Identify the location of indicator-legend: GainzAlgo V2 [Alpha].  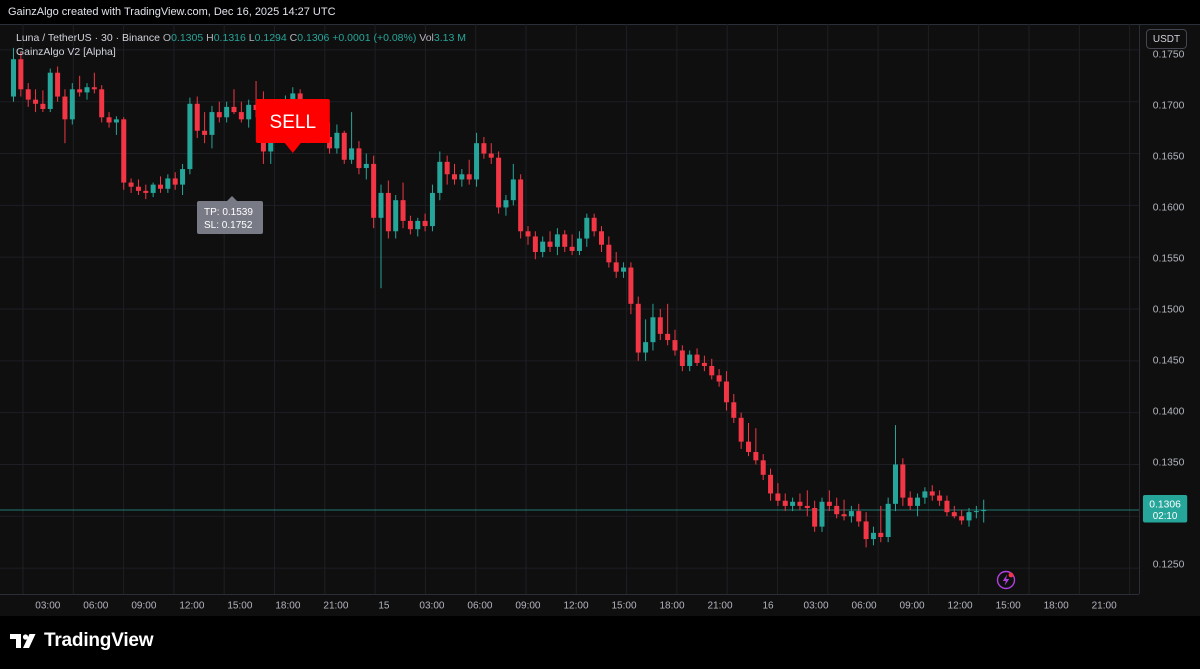
(66, 52).